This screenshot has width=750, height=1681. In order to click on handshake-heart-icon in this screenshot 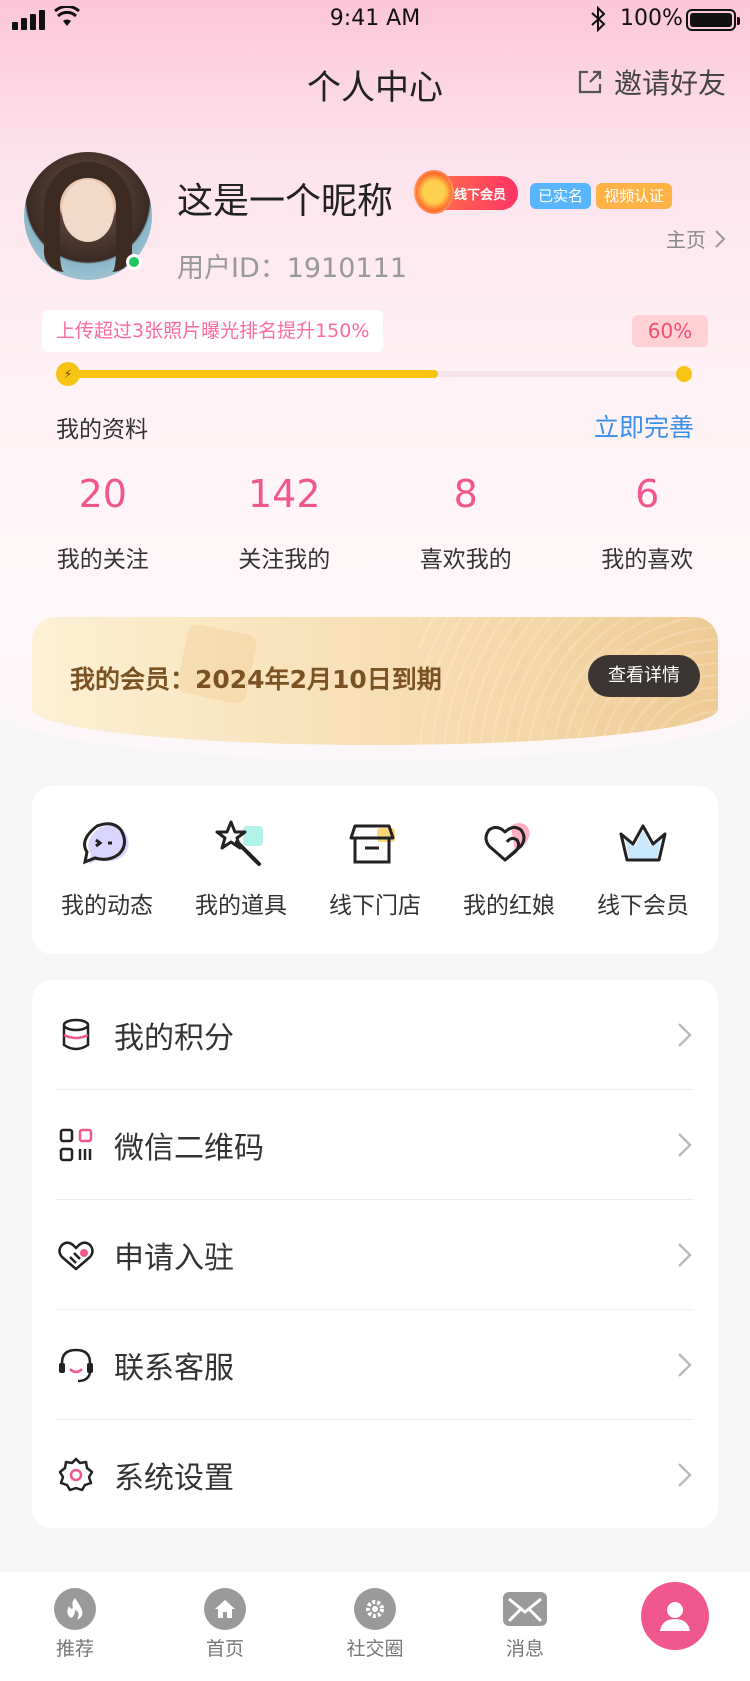, I will do `click(76, 1255)`.